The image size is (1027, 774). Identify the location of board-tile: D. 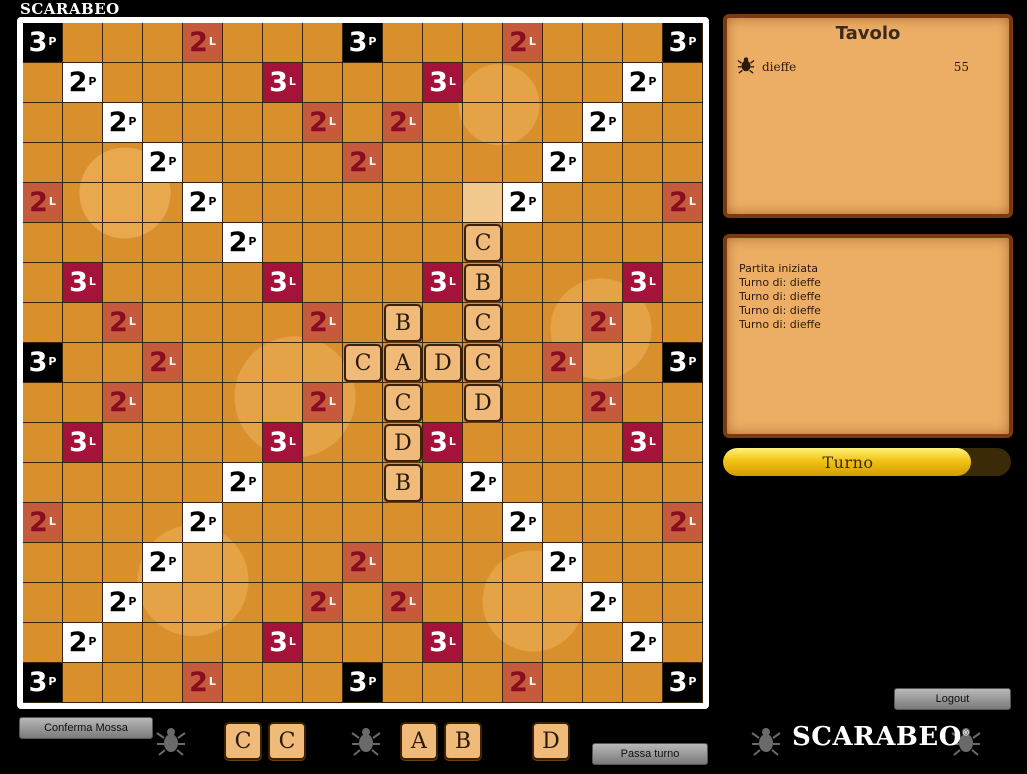
(483, 403).